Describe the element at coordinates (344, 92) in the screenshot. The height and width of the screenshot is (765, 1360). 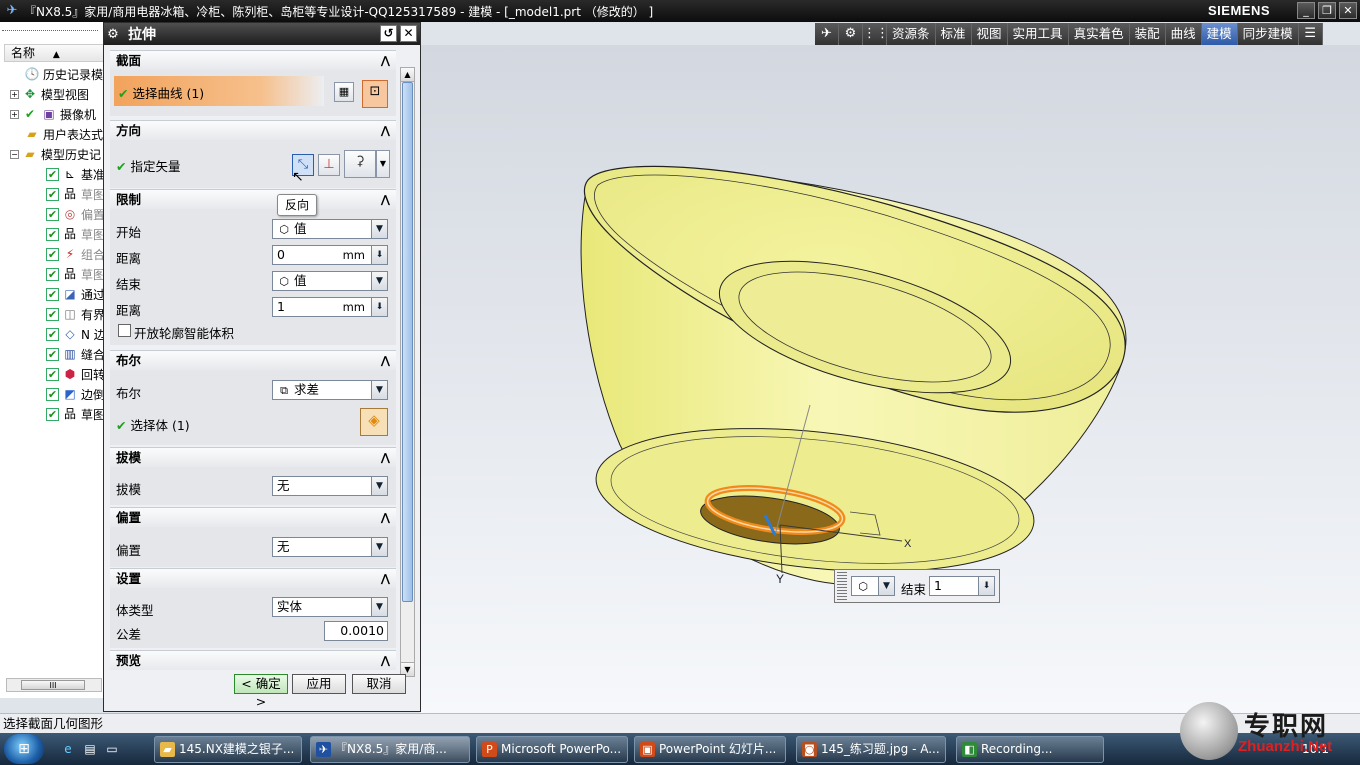
I see `sketch-section-icon: ▦` at that location.